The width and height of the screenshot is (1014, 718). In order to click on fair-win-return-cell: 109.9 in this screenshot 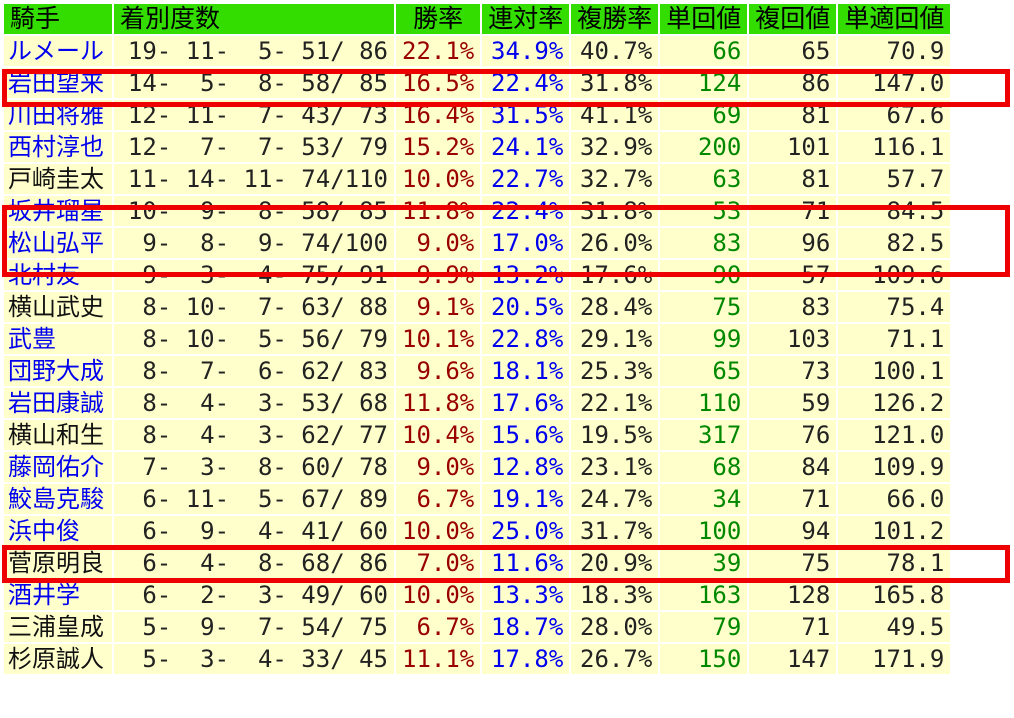, I will do `click(894, 467)`.